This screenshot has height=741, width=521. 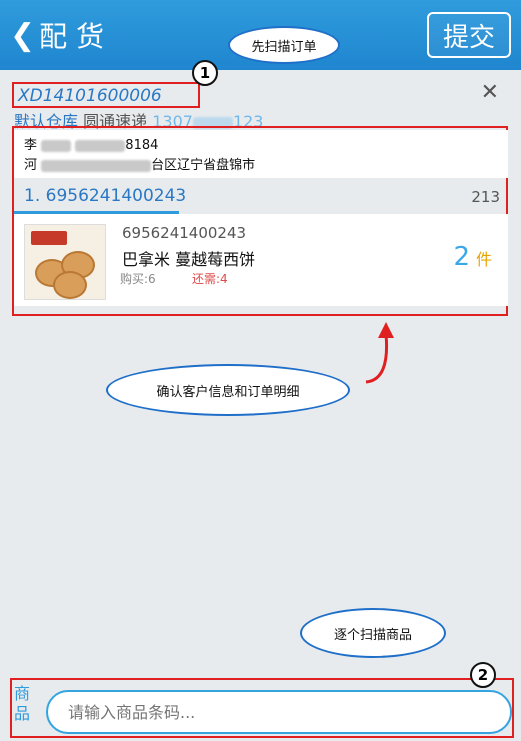 I want to click on callout-scan-order-text: 先扫描订单, so click(x=284, y=47).